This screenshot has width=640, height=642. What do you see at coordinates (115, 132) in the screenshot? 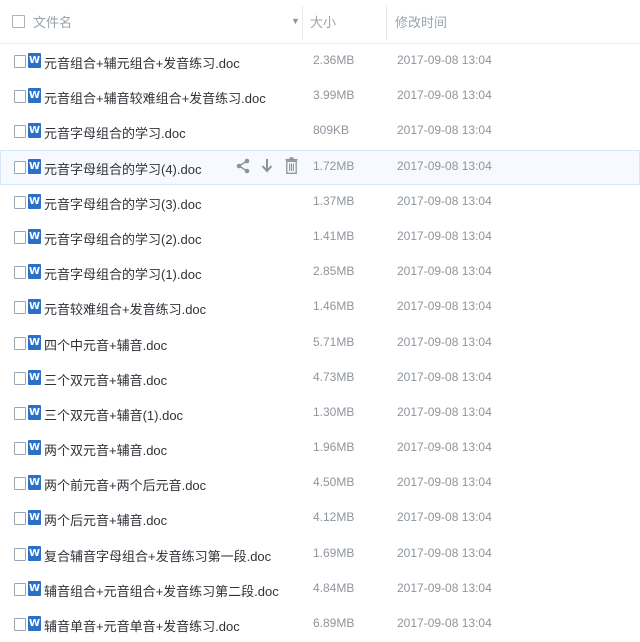
I see `file-name: 元音字母组合的学习.doc` at bounding box center [115, 132].